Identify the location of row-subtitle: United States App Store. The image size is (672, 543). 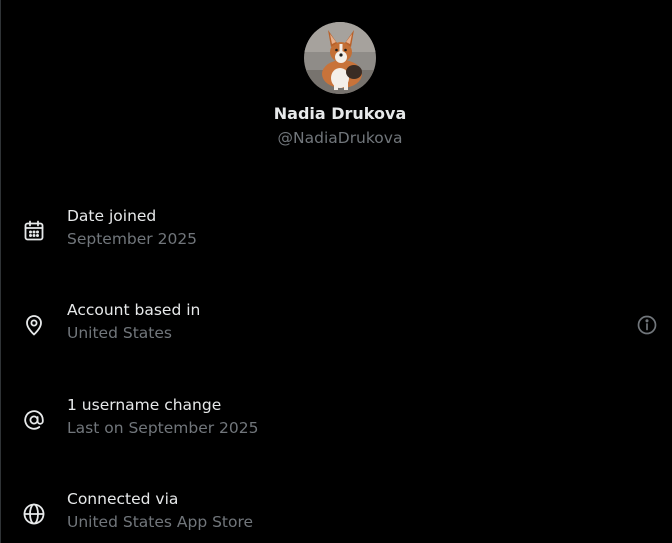
(160, 522).